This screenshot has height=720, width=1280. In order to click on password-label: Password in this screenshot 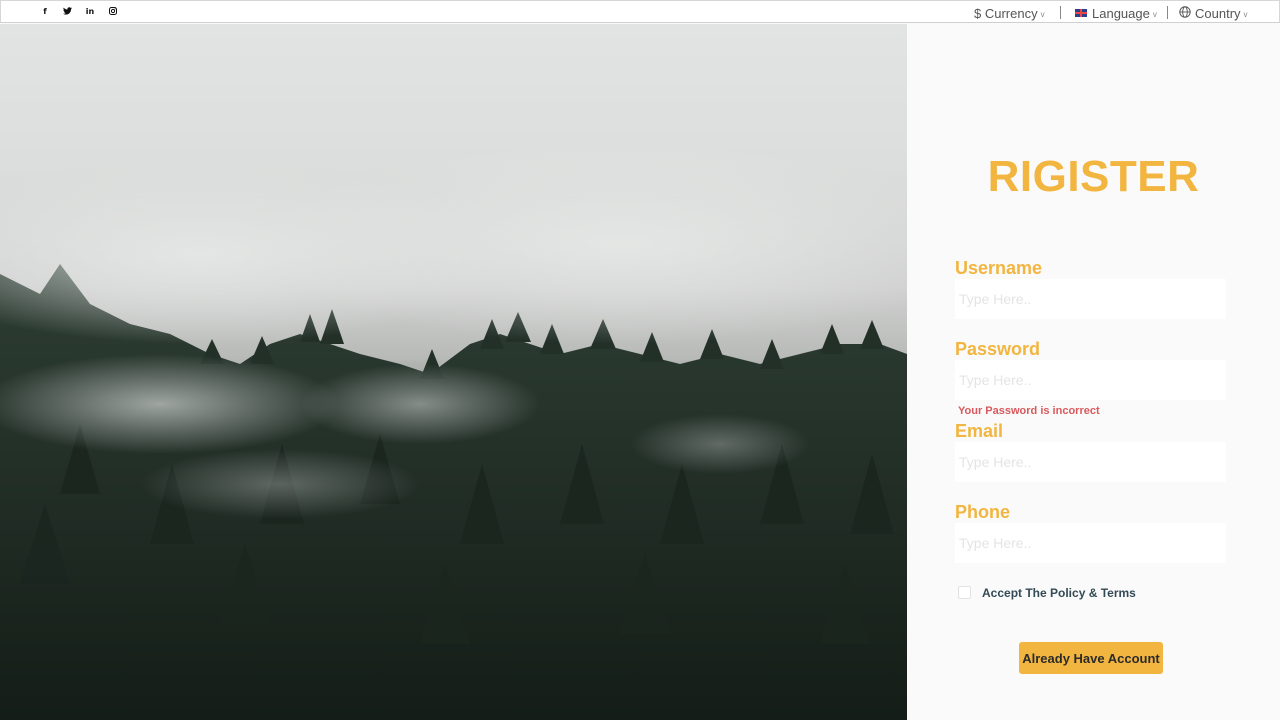, I will do `click(998, 349)`.